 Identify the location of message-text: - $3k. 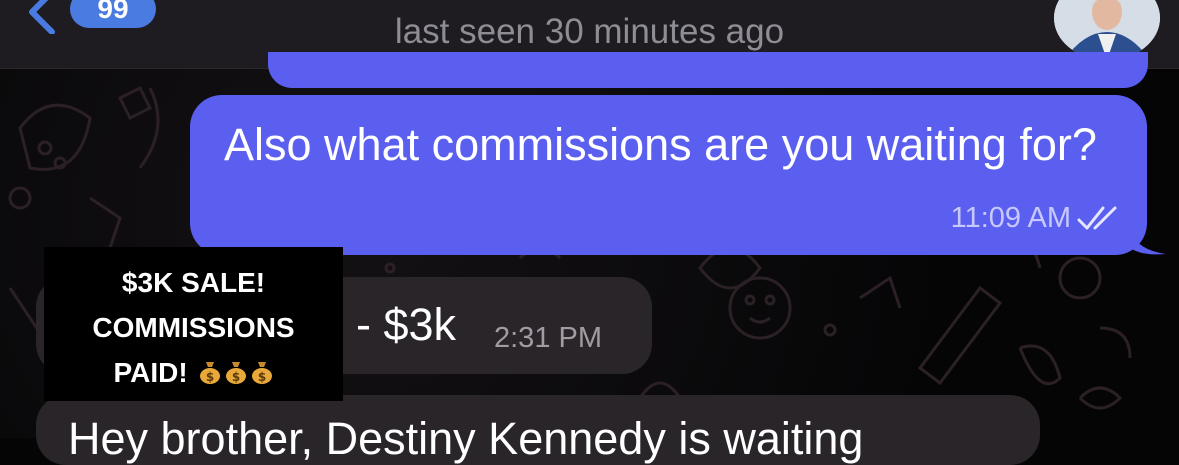
(406, 324).